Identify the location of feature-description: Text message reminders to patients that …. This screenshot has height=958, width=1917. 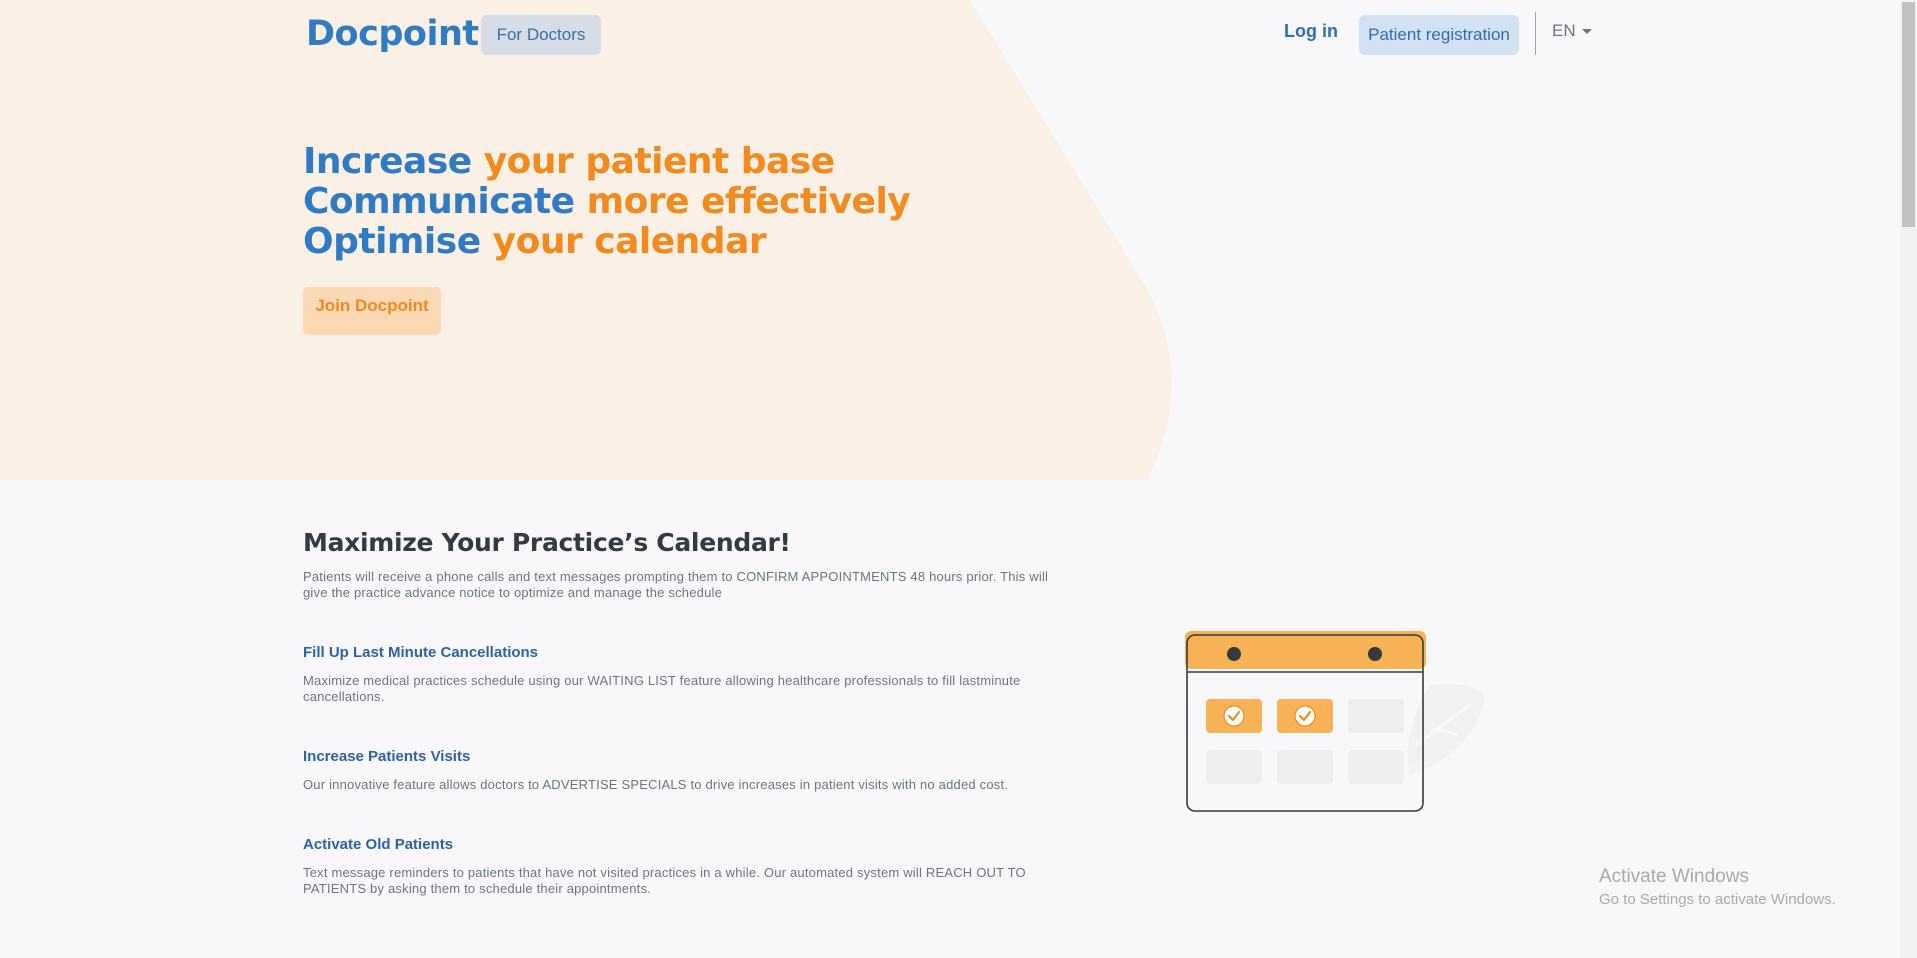
(664, 880).